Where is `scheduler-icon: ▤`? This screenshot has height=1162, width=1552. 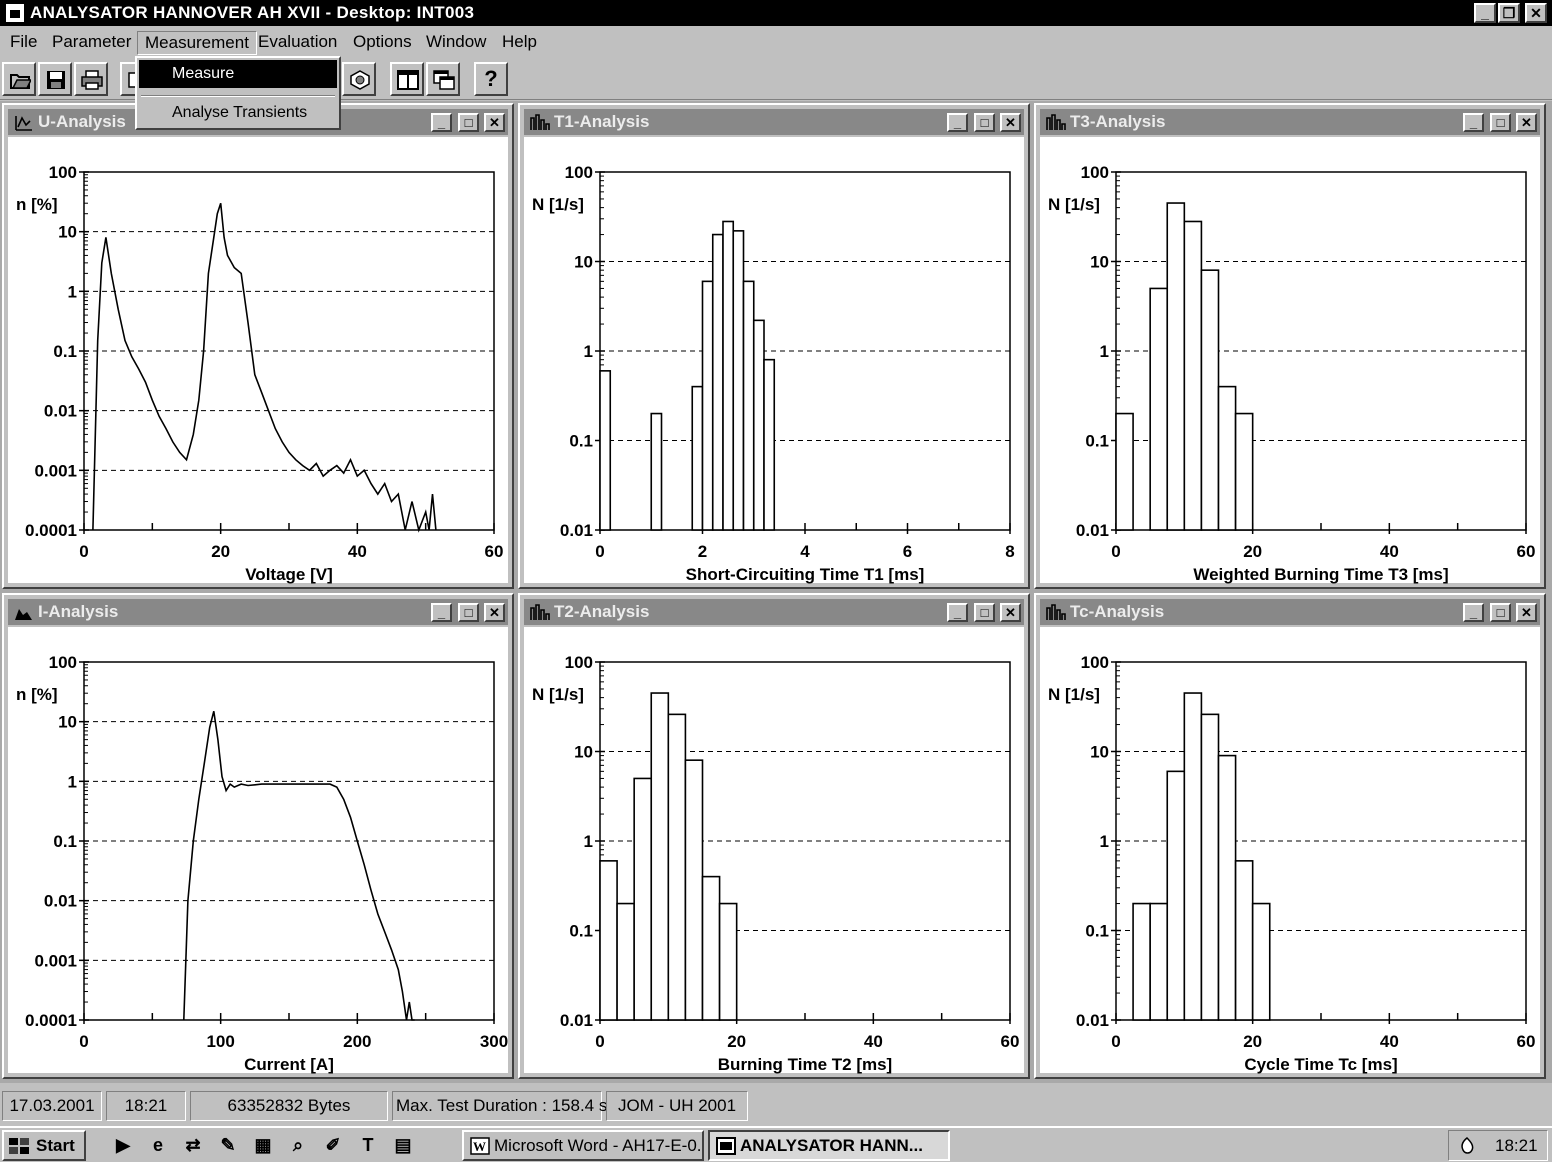
scheduler-icon: ▤ is located at coordinates (403, 1145).